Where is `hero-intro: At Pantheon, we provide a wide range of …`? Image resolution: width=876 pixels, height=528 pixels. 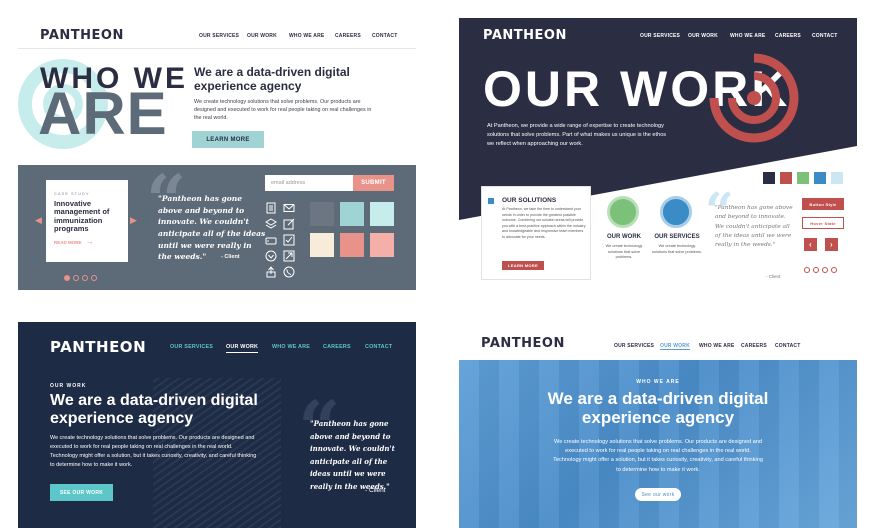
hero-intro: At Pantheon, we provide a wide range of … is located at coordinates (577, 135).